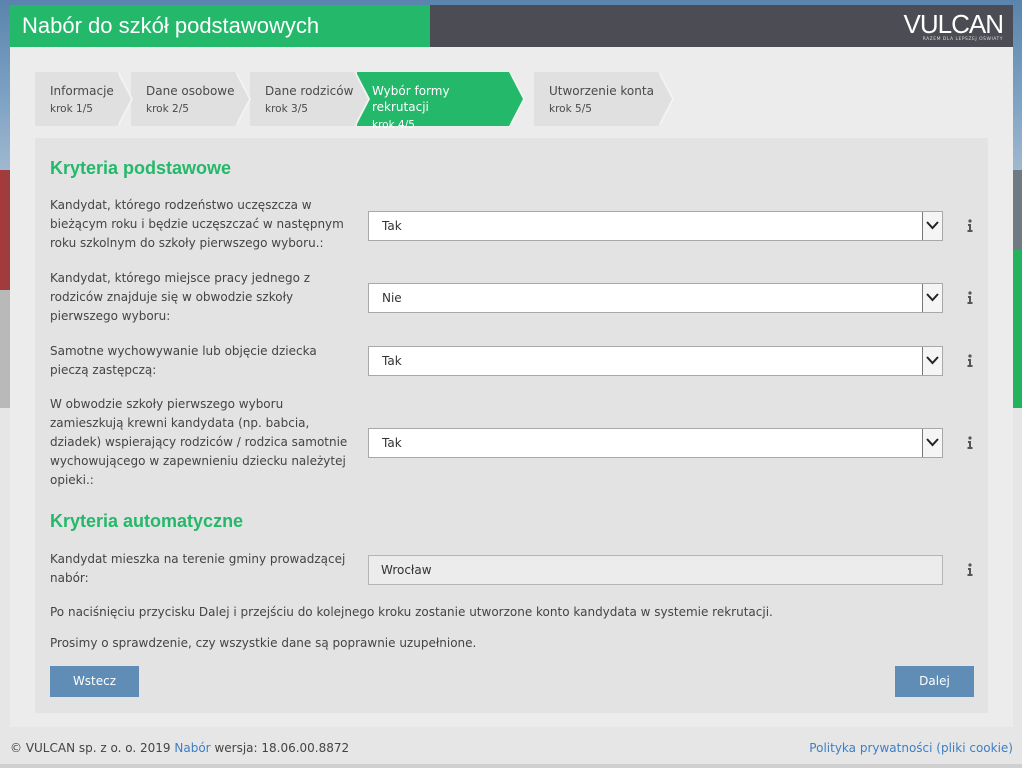 The width and height of the screenshot is (1022, 768). Describe the element at coordinates (393, 125) in the screenshot. I see `step-number: krok 4/5` at that location.